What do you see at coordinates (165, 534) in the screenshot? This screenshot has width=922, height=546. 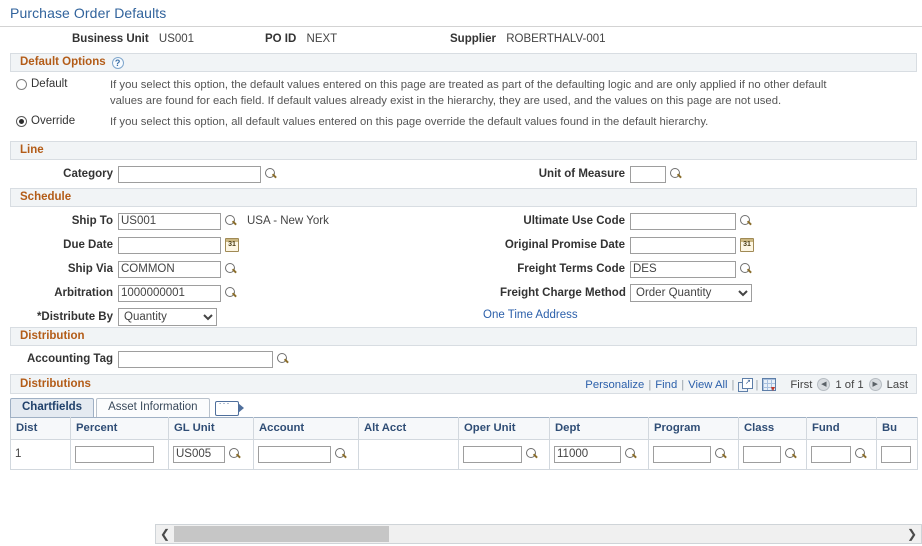 I see `scroll-left-arrow-icon: ❮` at bounding box center [165, 534].